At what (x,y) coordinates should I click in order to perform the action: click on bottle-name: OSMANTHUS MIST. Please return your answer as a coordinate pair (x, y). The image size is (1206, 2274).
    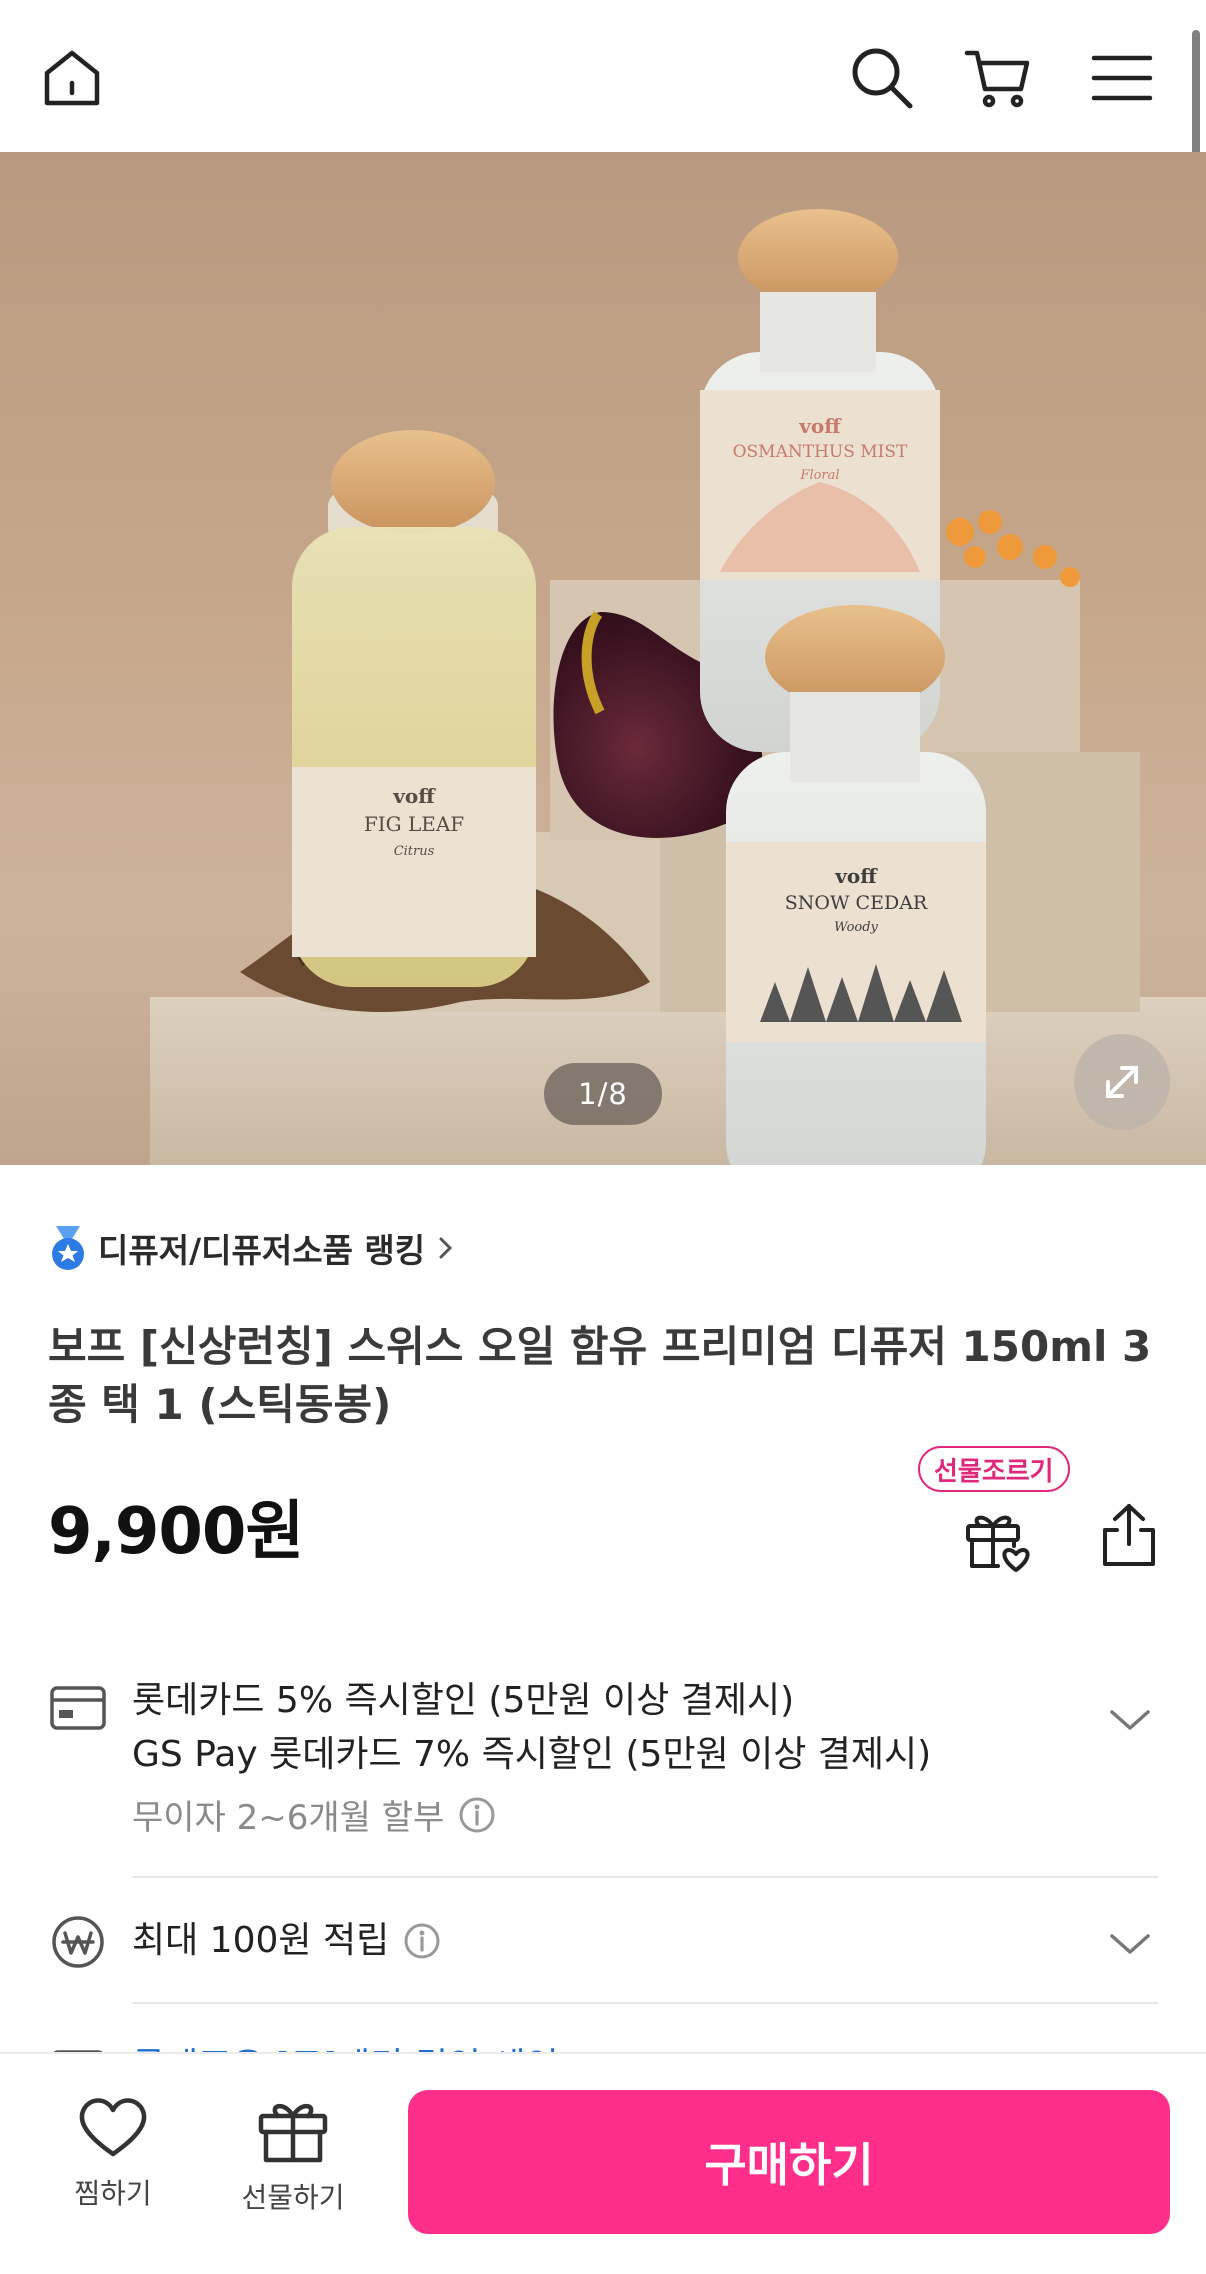
    Looking at the image, I should click on (820, 452).